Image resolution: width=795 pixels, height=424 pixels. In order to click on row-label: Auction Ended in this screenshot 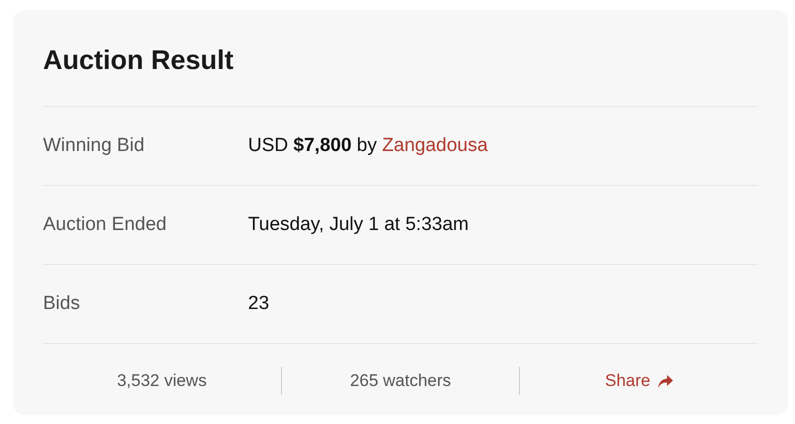, I will do `click(105, 225)`.